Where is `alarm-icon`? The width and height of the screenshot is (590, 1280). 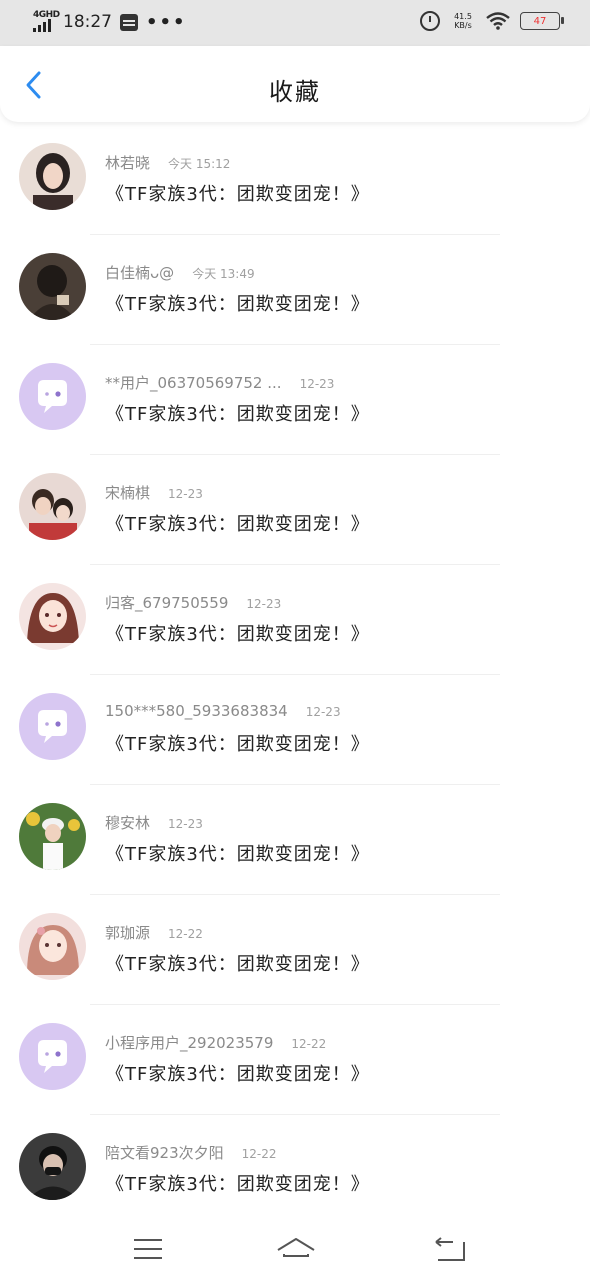
alarm-icon is located at coordinates (430, 21).